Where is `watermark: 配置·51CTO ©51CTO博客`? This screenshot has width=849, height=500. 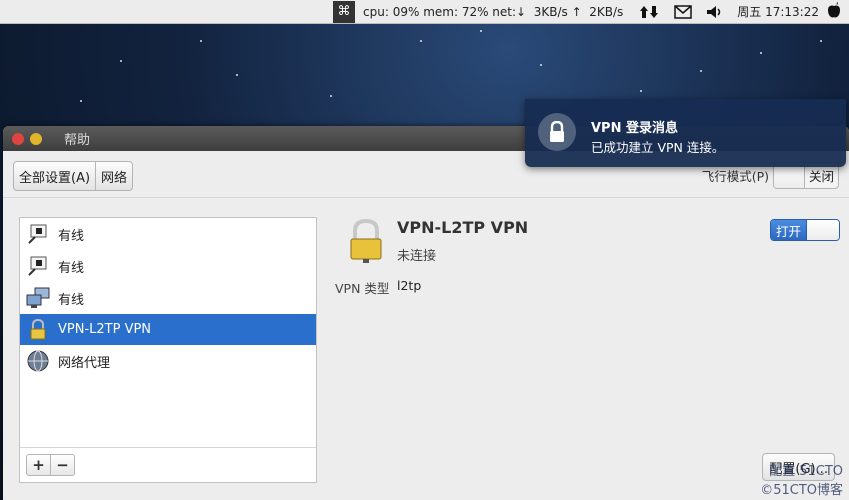
watermark: 配置·51CTO ©51CTO博客 is located at coordinates (801, 479).